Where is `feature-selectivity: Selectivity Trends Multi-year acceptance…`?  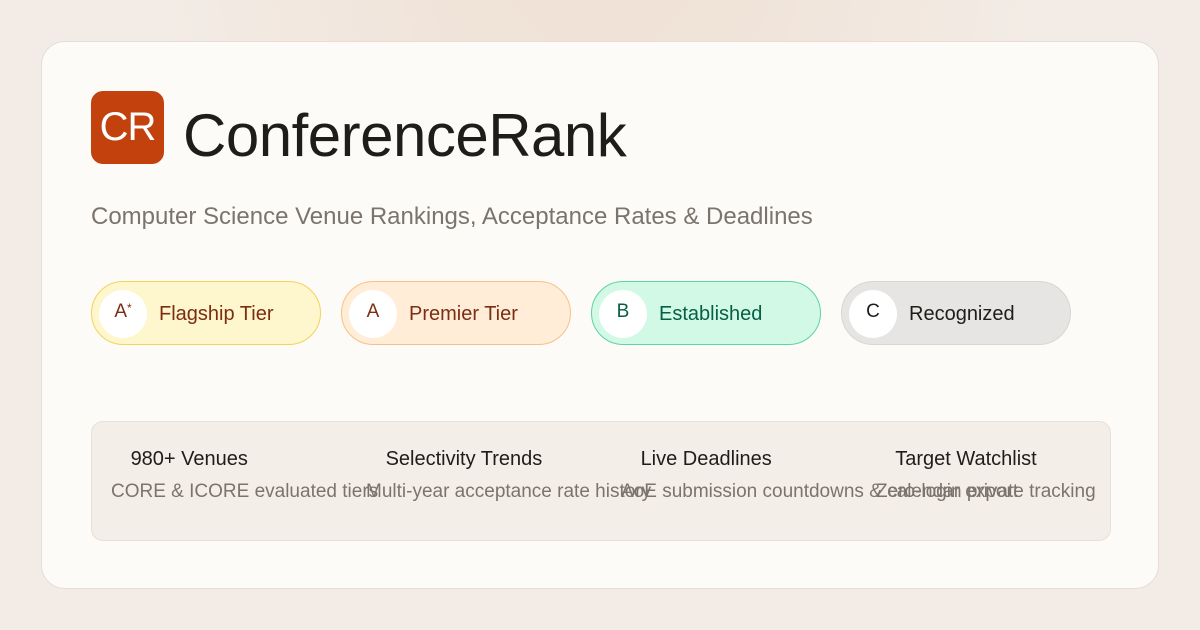
feature-selectivity: Selectivity Trends Multi-year acceptance… is located at coordinates (509, 475).